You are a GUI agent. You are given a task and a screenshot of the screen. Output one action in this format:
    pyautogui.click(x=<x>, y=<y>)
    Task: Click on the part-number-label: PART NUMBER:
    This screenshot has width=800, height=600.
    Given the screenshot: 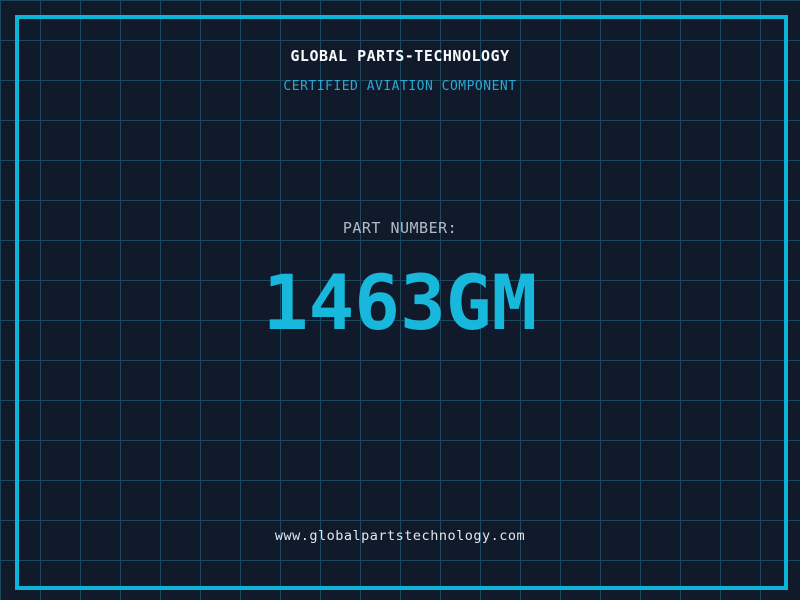 What is the action you would take?
    pyautogui.click(x=400, y=228)
    